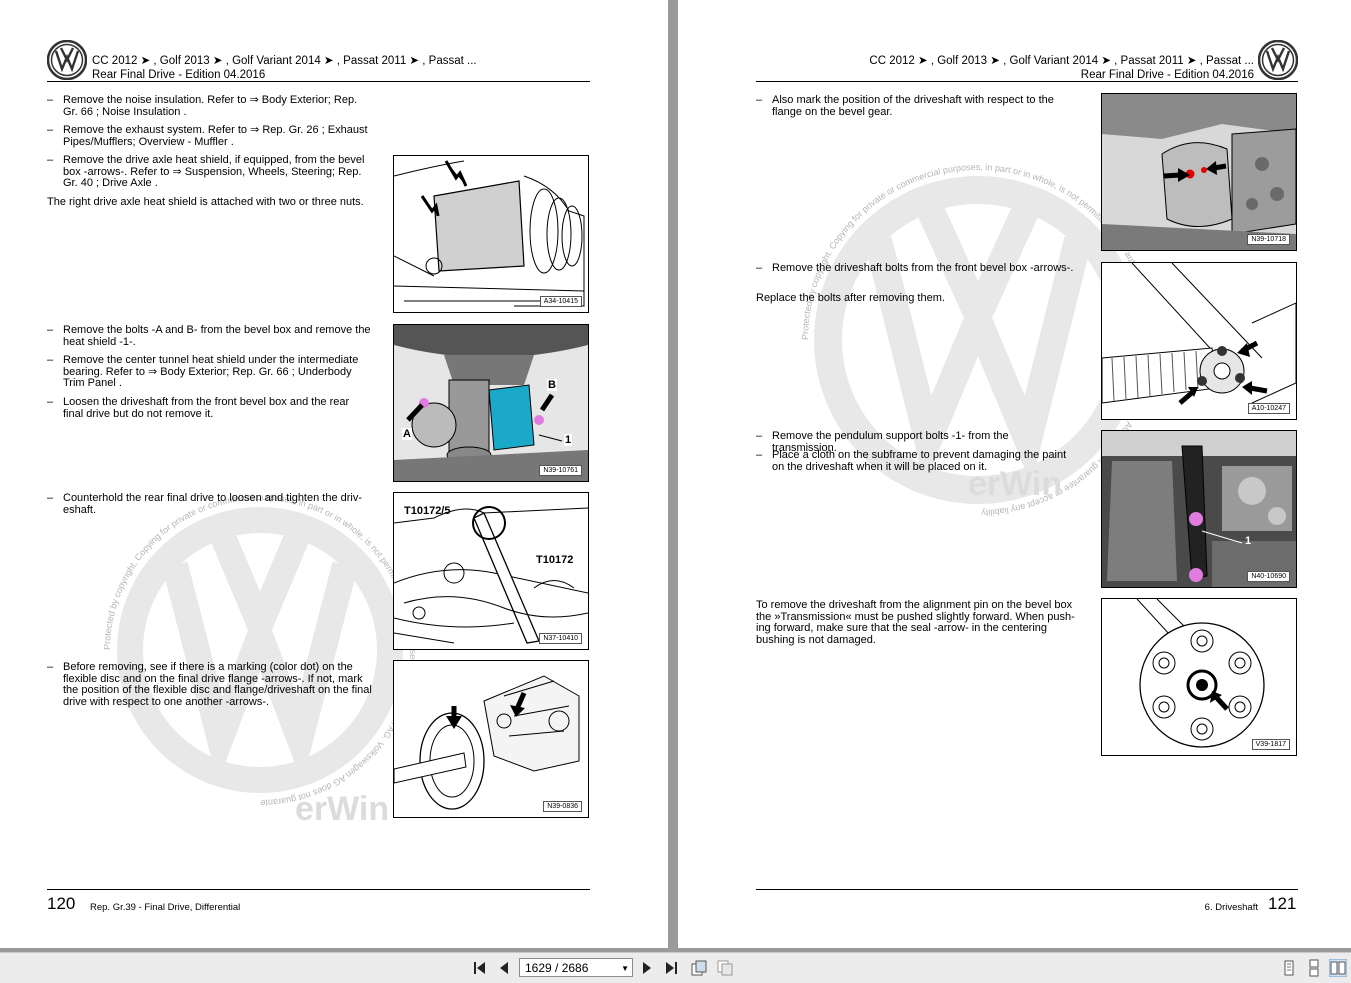 This screenshot has height=983, width=1351. What do you see at coordinates (560, 470) in the screenshot?
I see `figure-code: N39-10761` at bounding box center [560, 470].